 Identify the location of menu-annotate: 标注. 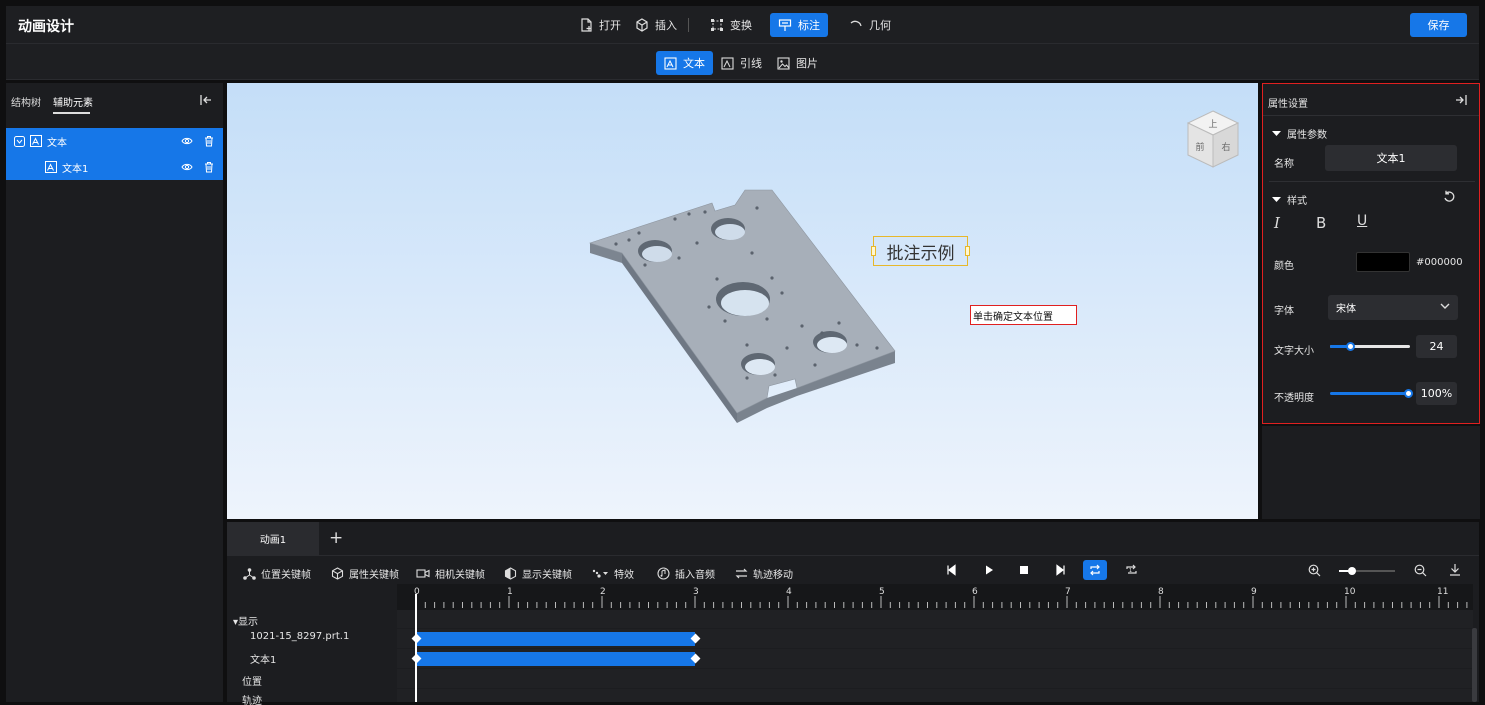
(799, 25).